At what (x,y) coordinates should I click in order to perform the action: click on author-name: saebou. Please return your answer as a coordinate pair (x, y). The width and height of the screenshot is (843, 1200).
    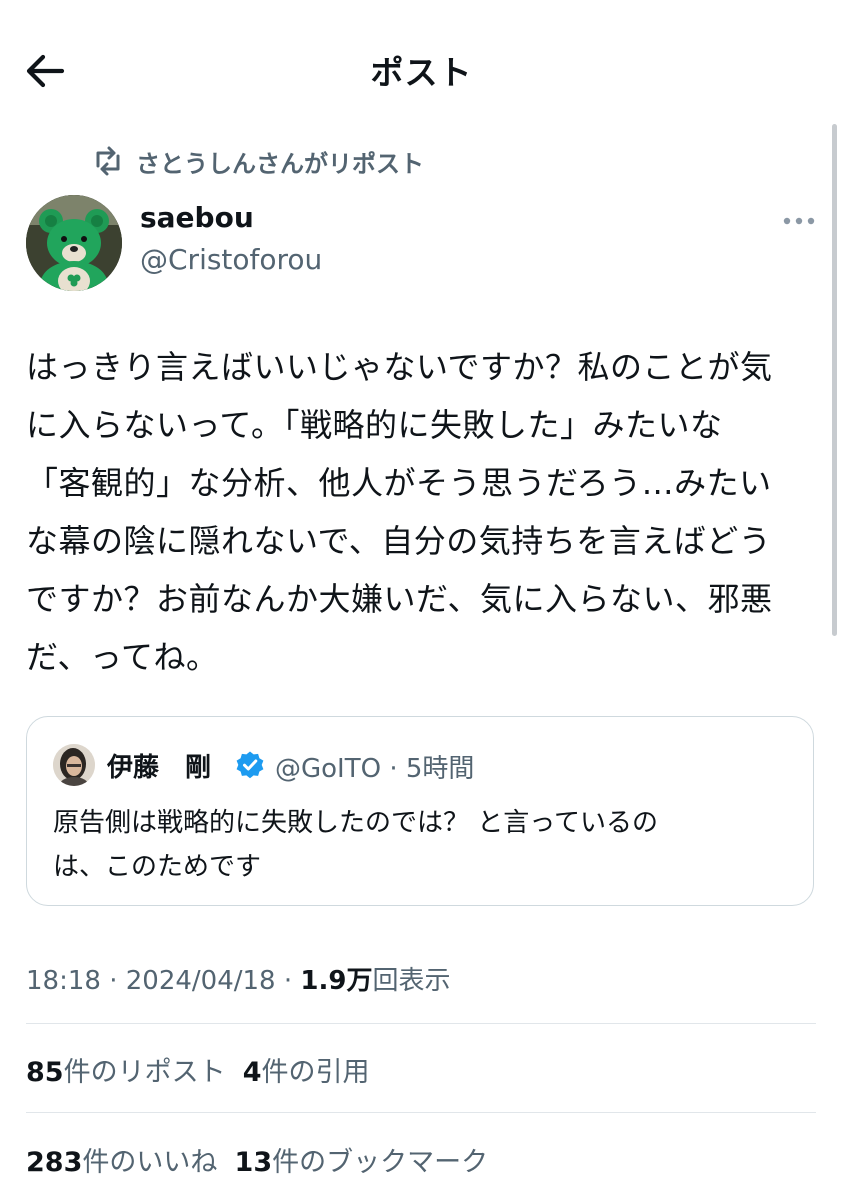
    Looking at the image, I should click on (197, 217).